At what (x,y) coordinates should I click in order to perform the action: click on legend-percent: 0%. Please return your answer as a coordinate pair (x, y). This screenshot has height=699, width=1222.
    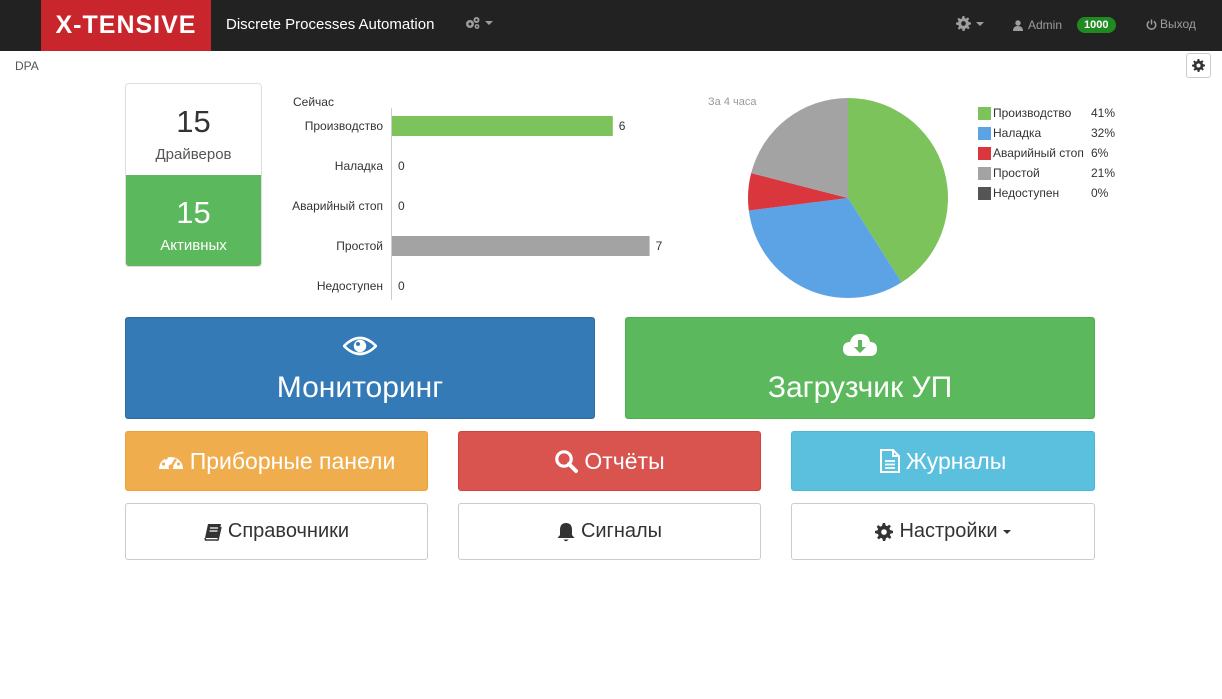
    Looking at the image, I should click on (1100, 193).